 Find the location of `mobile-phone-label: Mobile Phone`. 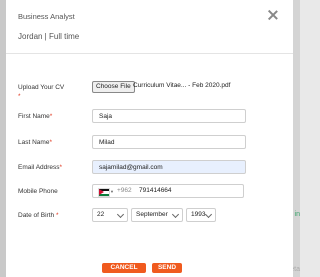

mobile-phone-label: Mobile Phone is located at coordinates (38, 191).